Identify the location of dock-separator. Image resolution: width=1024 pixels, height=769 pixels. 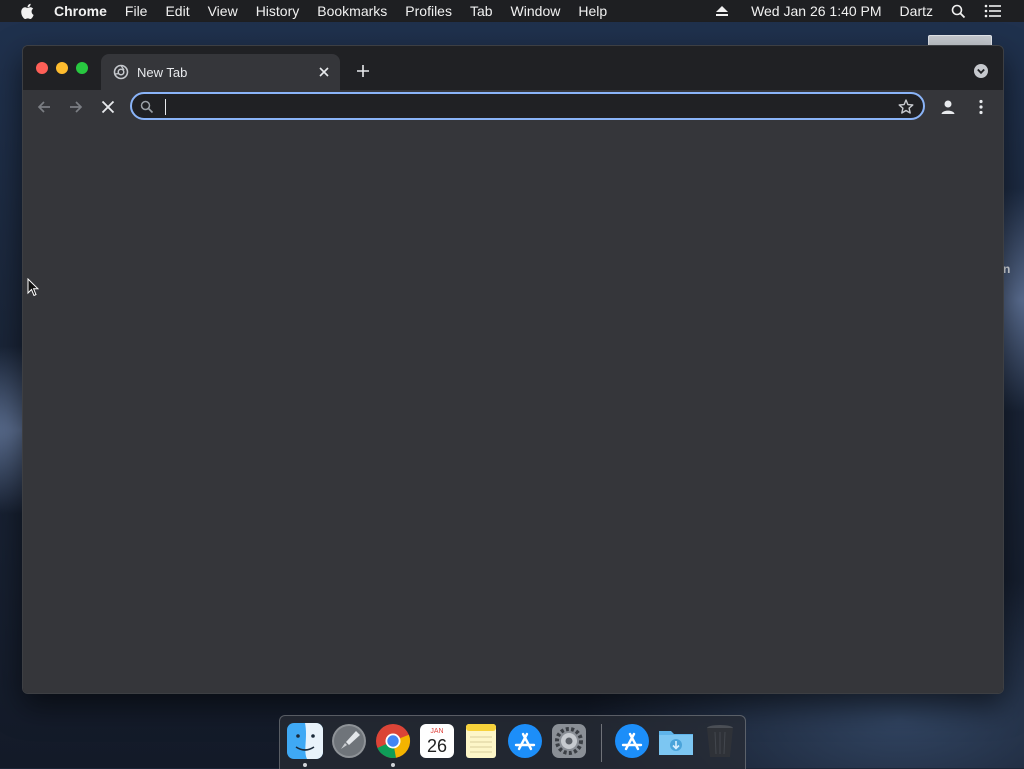
(601, 743).